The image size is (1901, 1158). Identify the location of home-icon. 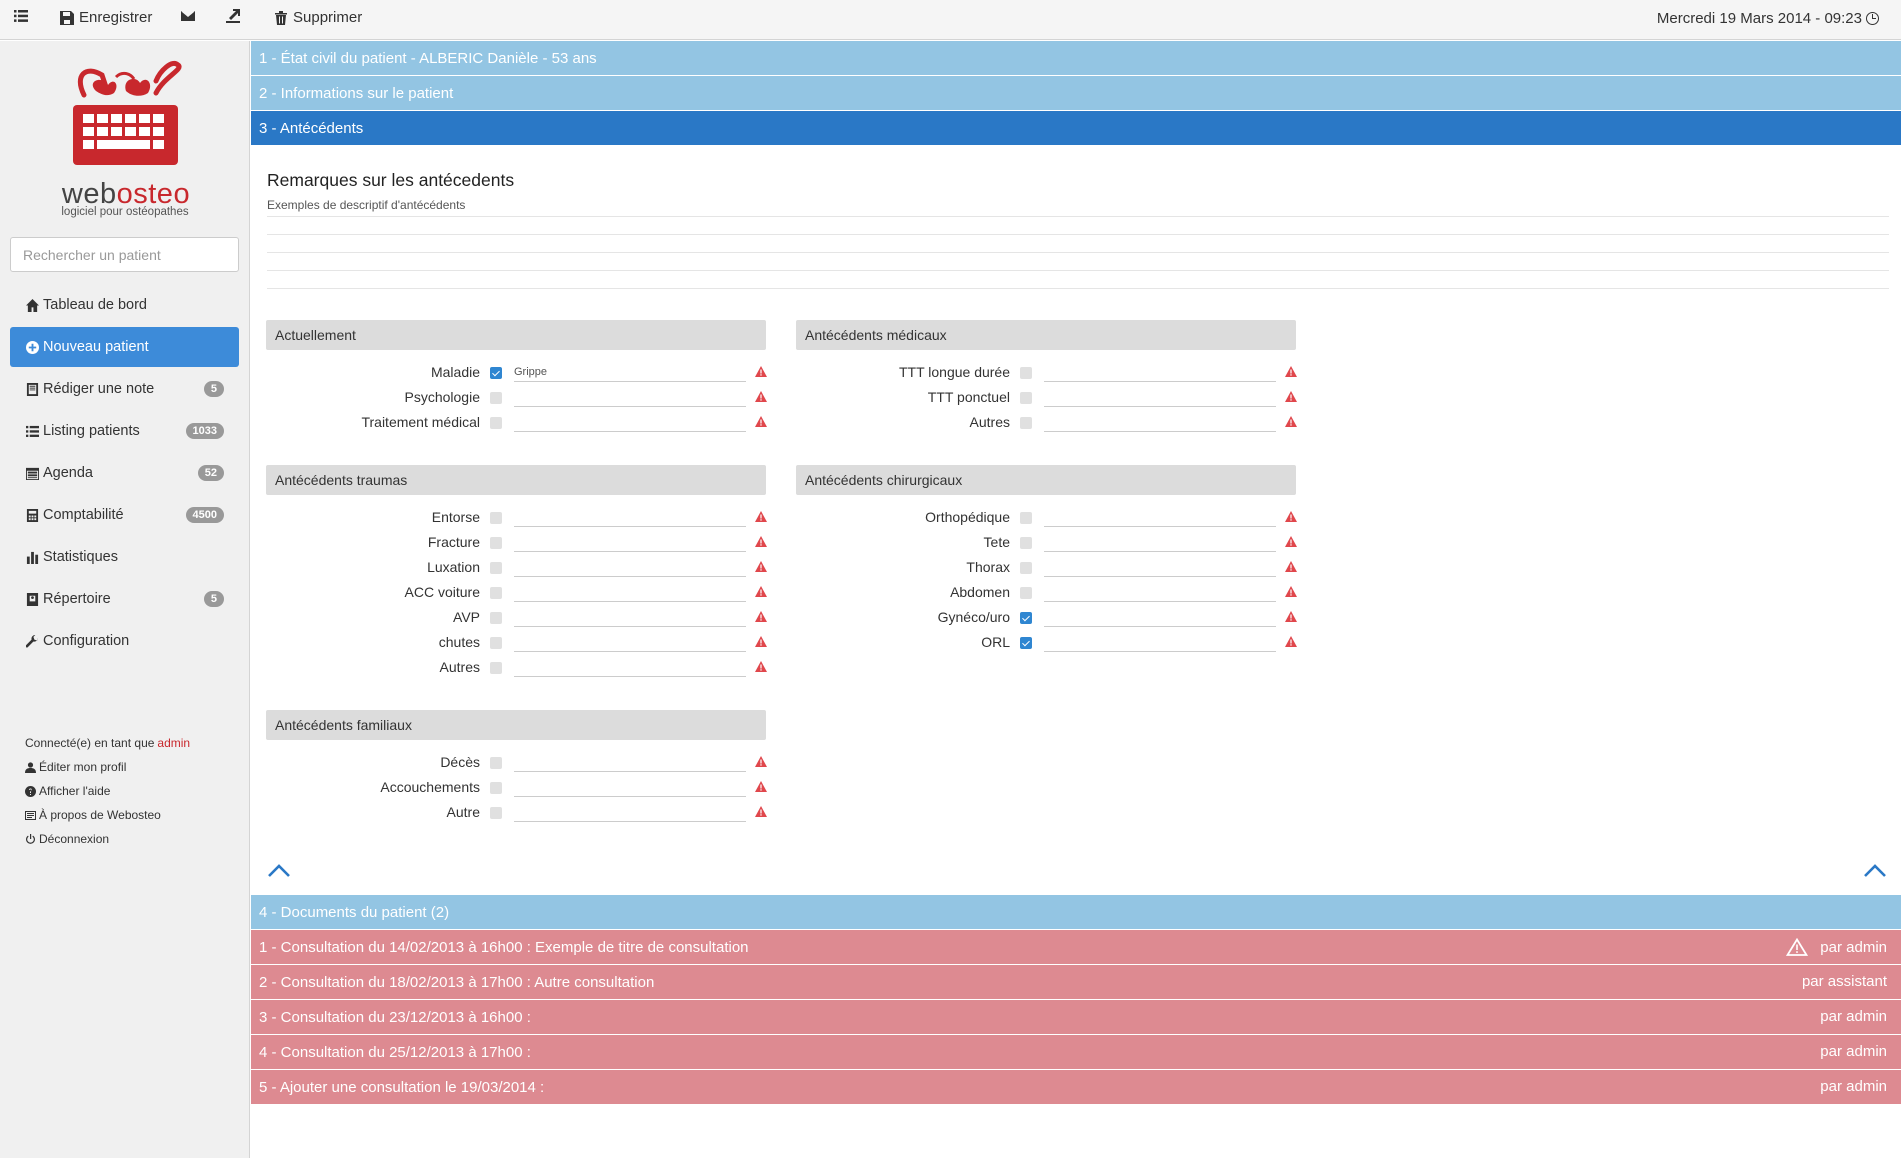
(32, 305).